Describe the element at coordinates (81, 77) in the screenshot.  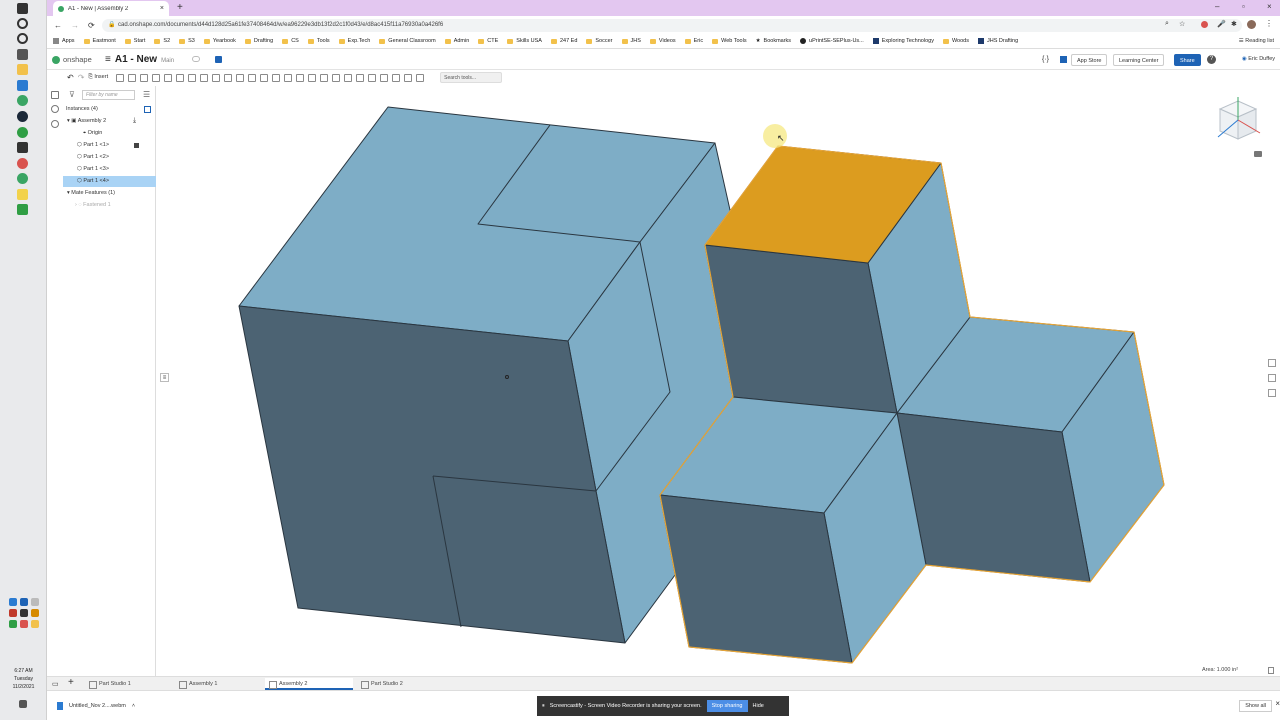
I see `redo-icon: ↷` at that location.